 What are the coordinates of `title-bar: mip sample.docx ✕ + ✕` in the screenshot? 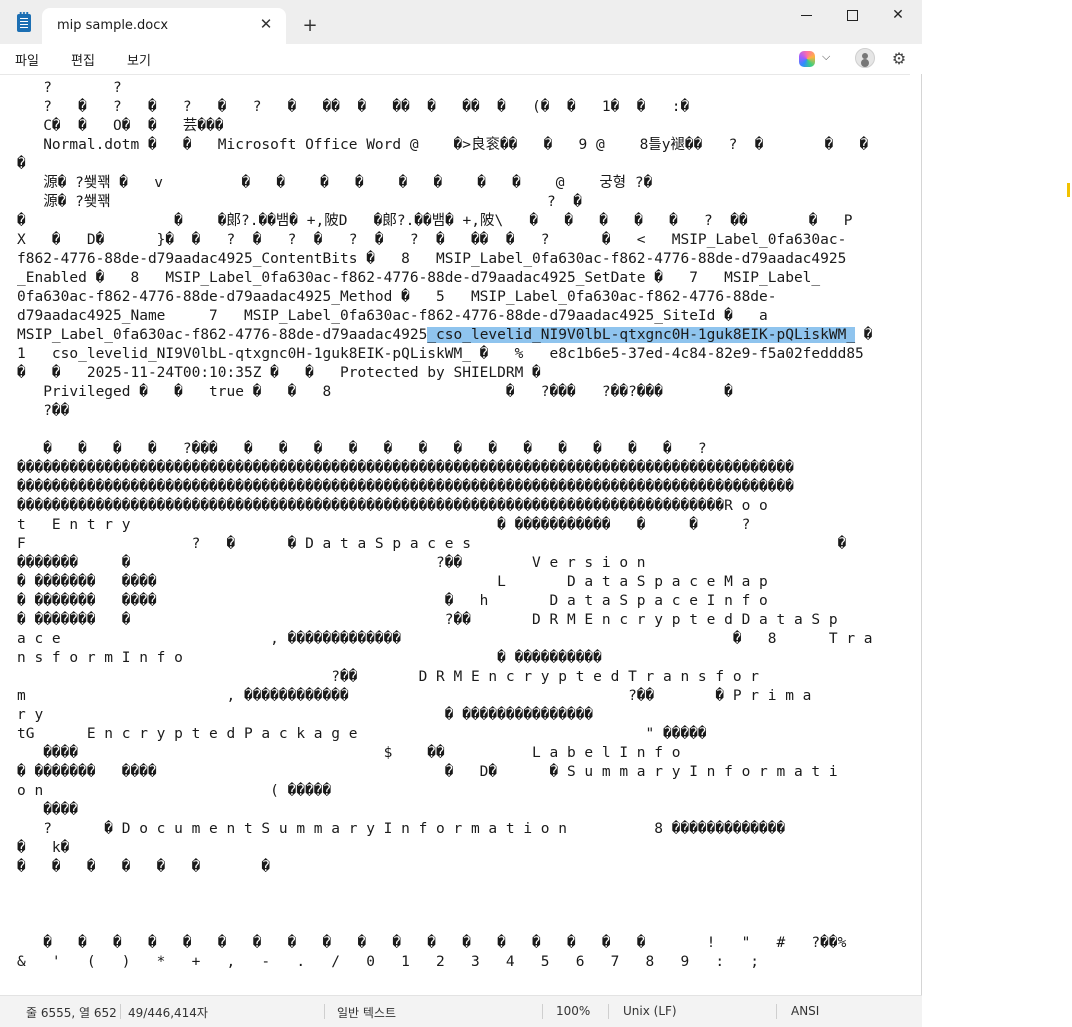 It's located at (461, 22).